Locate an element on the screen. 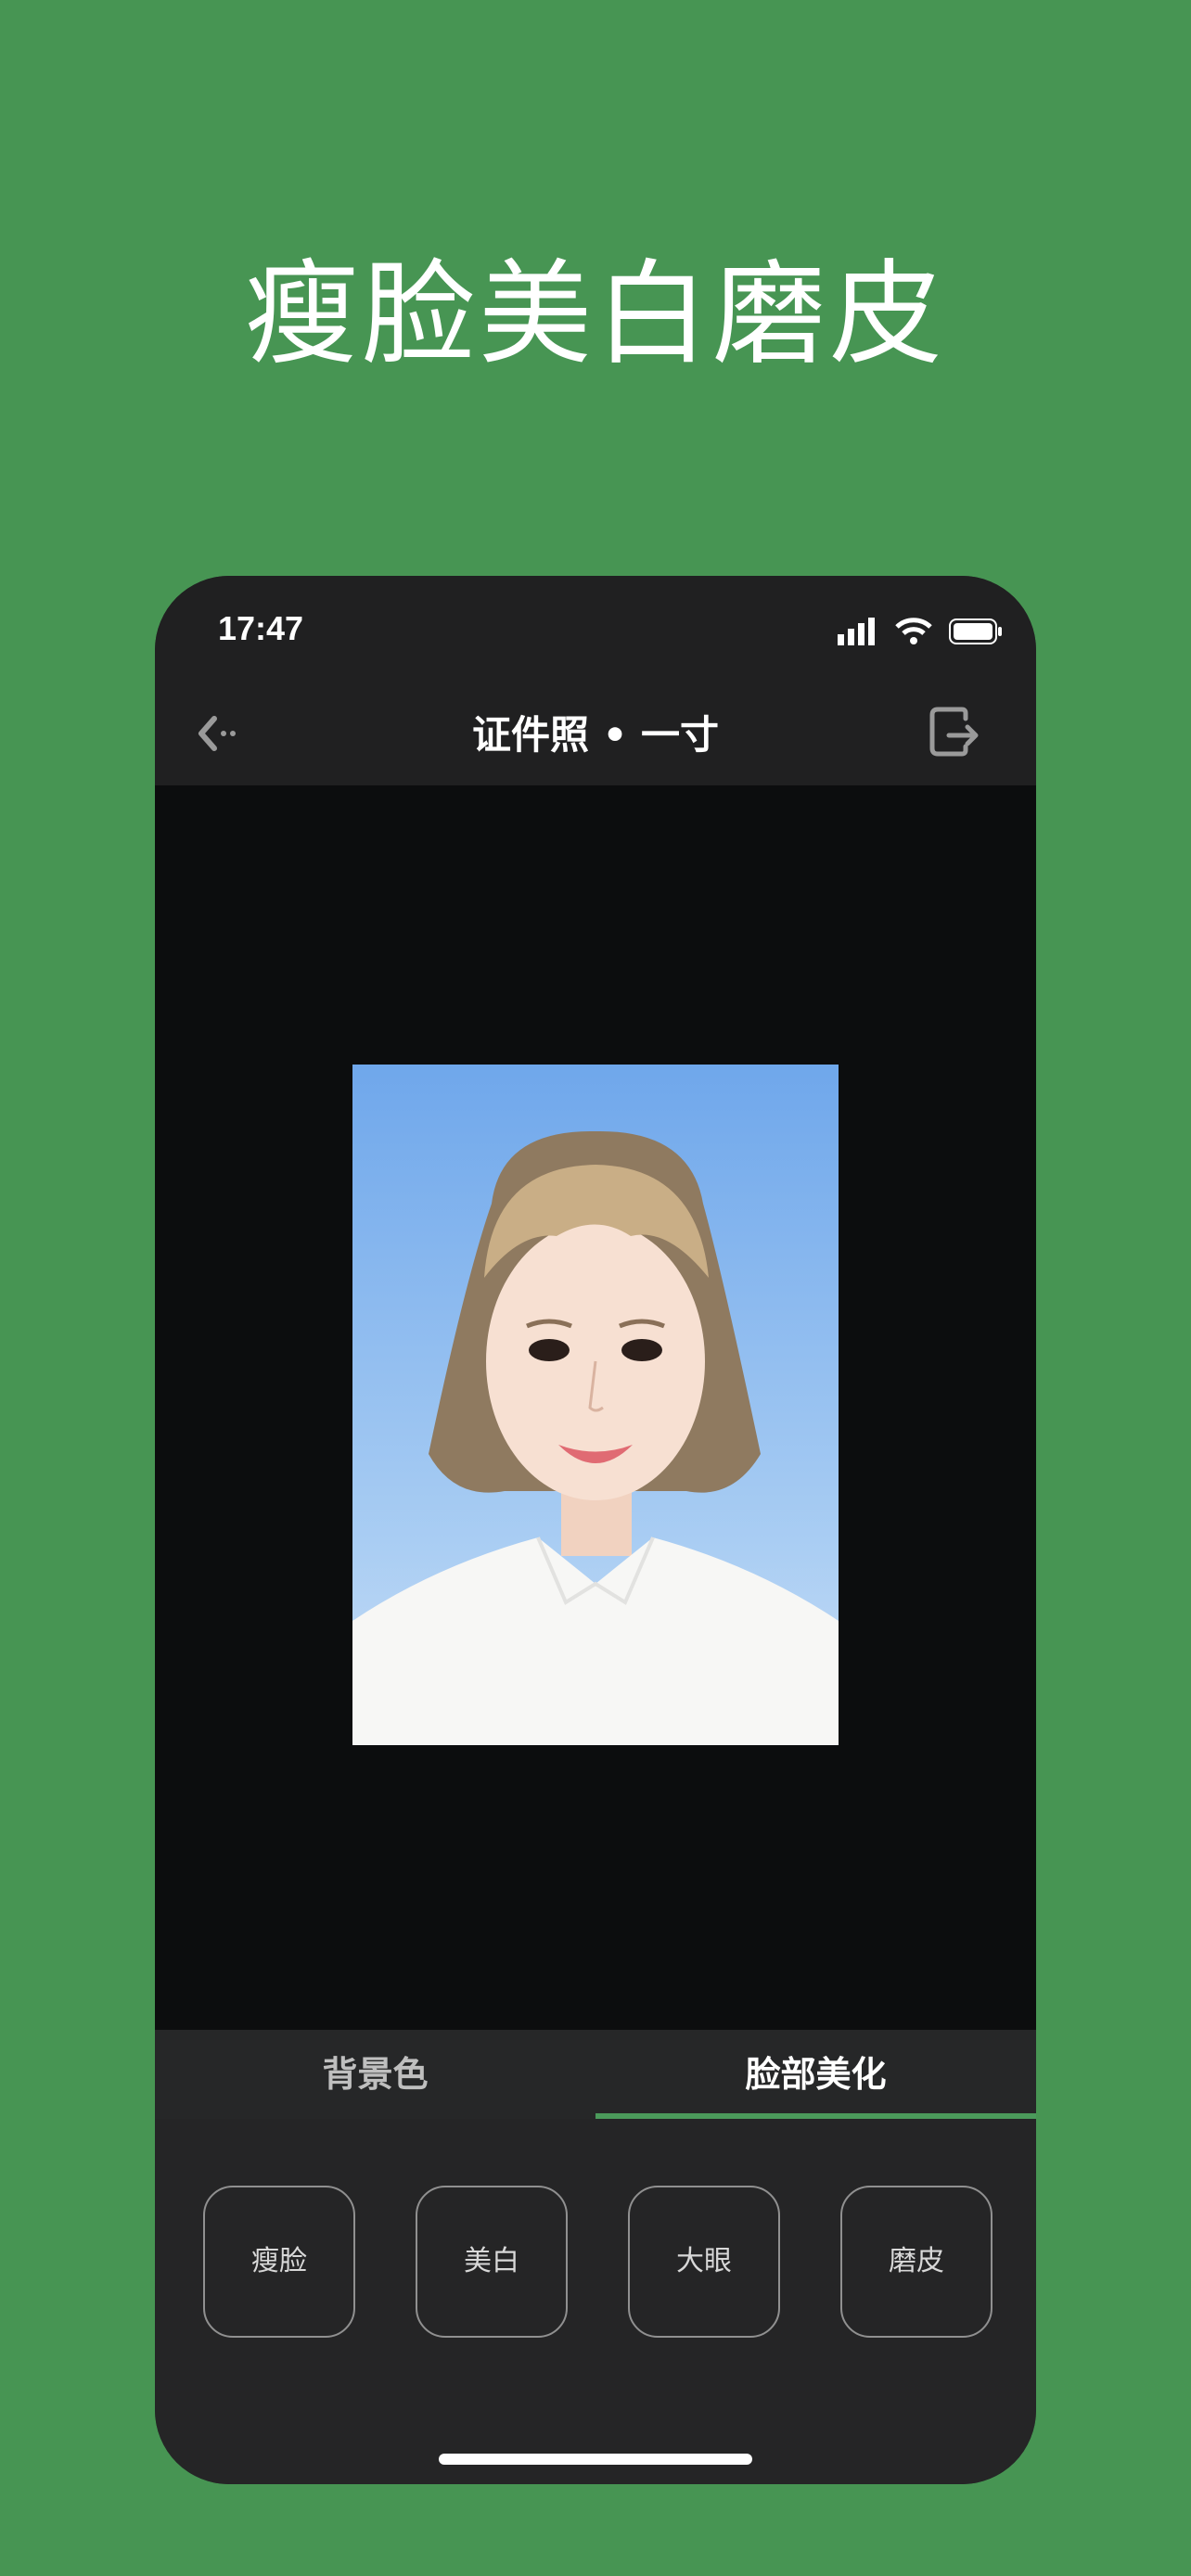 The width and height of the screenshot is (1191, 2576). status-icons is located at coordinates (920, 632).